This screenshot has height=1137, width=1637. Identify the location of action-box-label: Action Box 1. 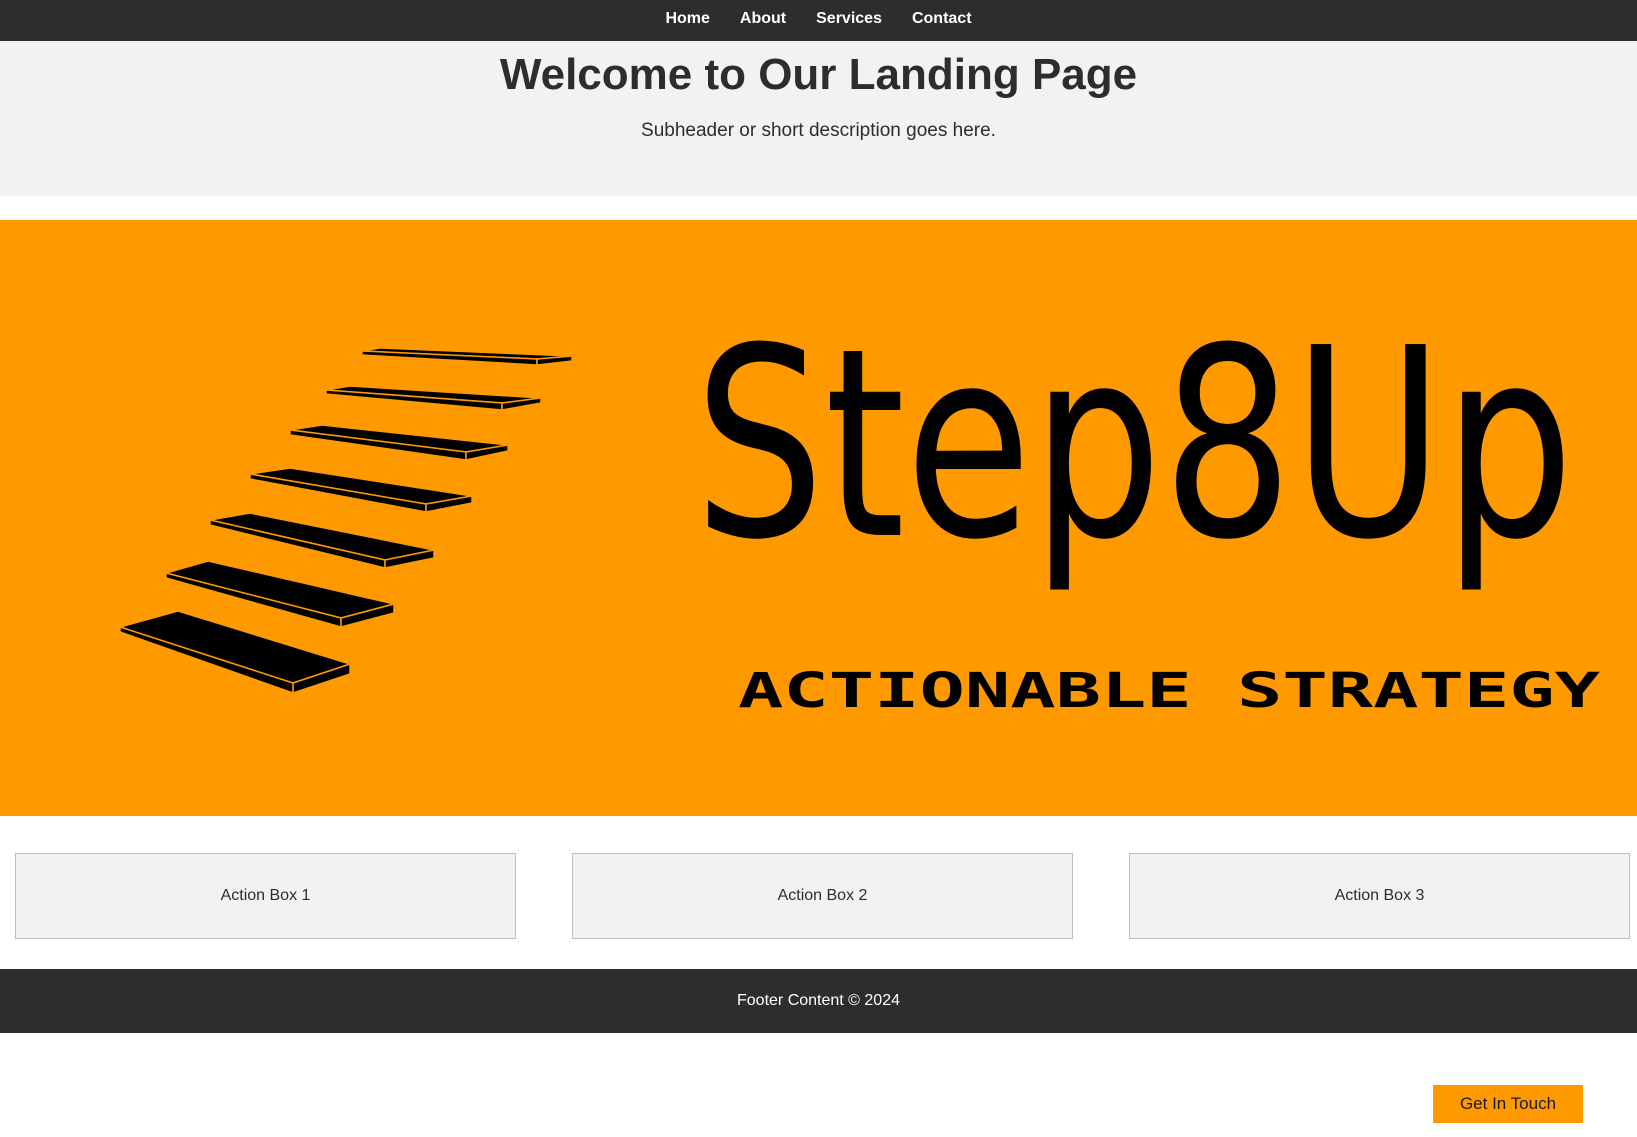
(265, 895).